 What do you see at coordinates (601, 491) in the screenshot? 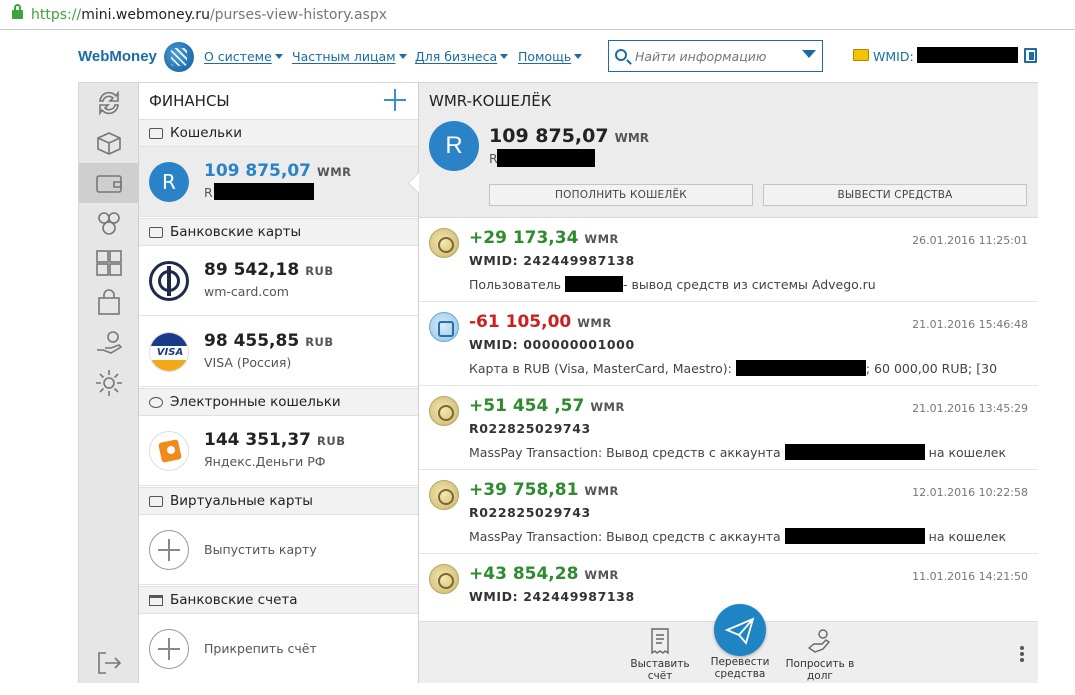
I see `transaction-currency: WMR` at bounding box center [601, 491].